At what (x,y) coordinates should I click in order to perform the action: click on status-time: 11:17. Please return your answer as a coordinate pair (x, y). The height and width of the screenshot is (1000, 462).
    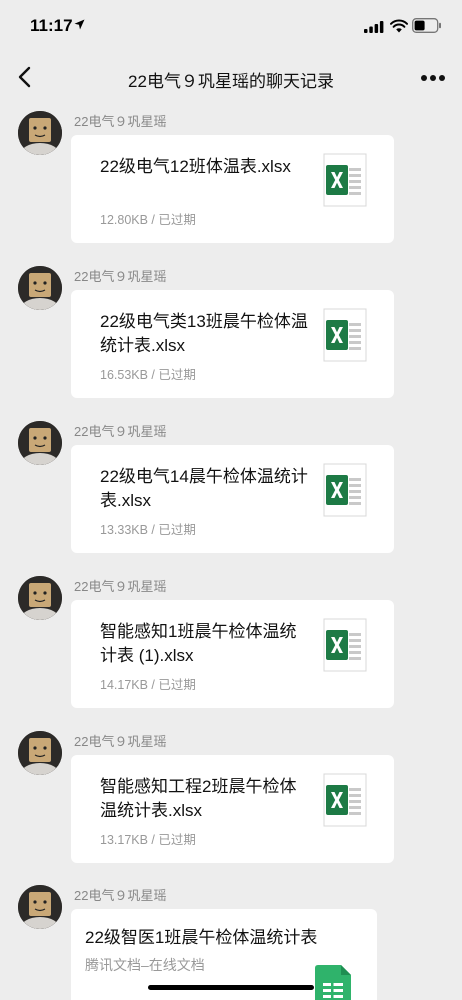
    Looking at the image, I should click on (51, 25).